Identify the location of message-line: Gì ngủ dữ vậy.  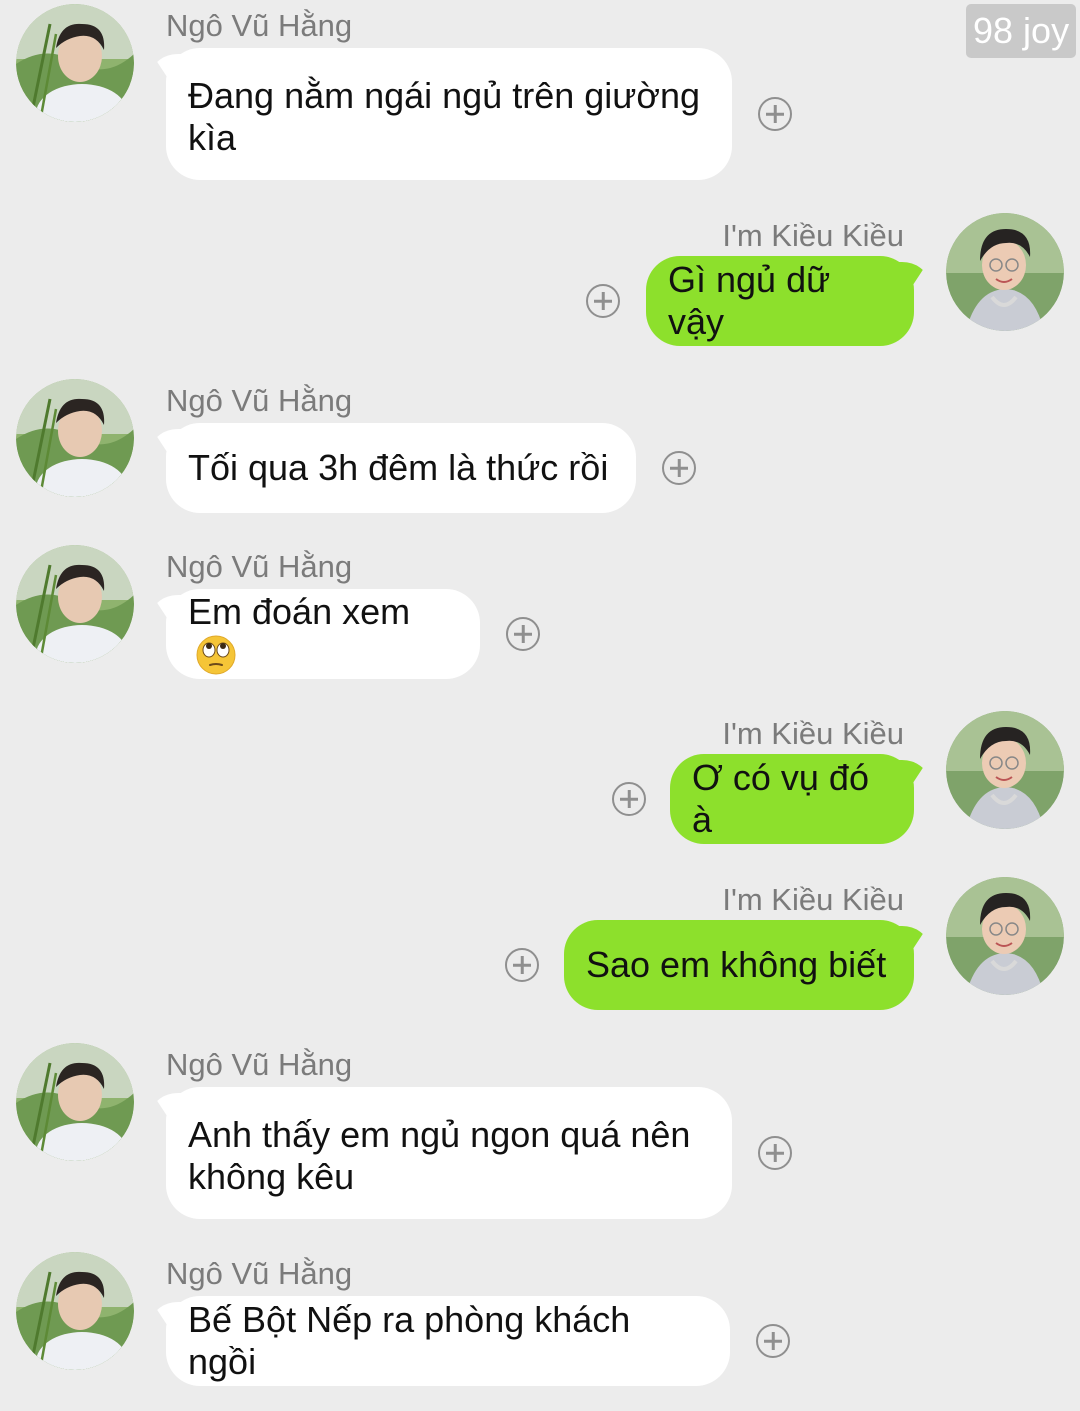
(749, 300).